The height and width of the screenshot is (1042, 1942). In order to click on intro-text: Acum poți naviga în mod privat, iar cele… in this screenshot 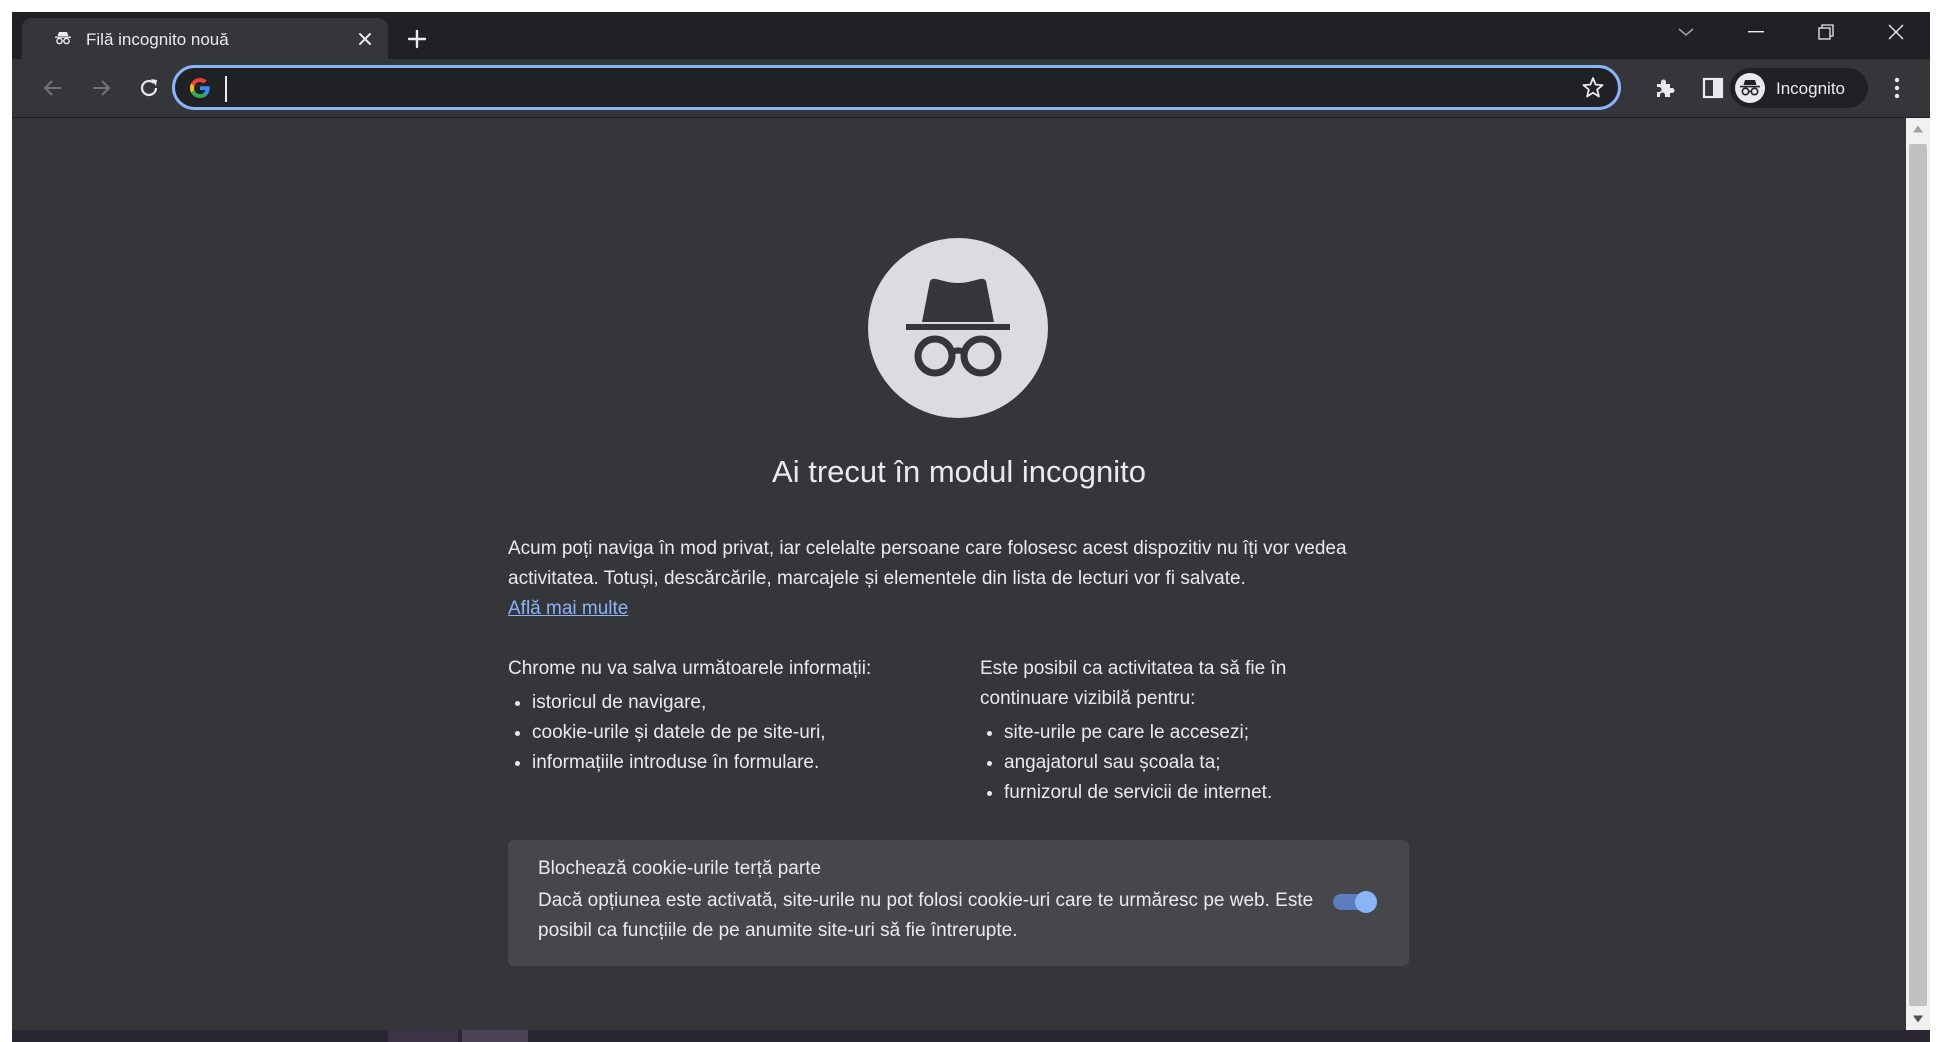, I will do `click(927, 563)`.